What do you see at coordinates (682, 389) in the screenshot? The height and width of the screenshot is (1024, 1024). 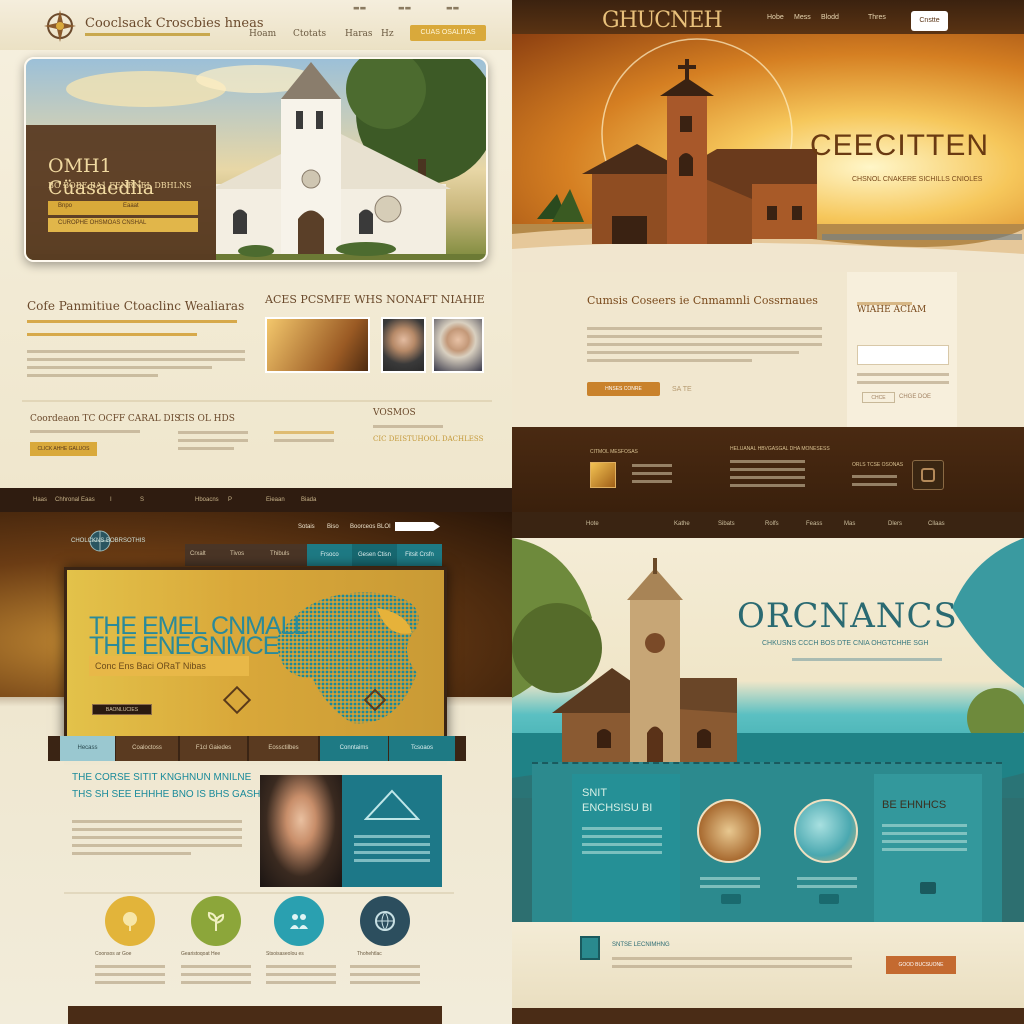 I see `content-link: SA TE` at bounding box center [682, 389].